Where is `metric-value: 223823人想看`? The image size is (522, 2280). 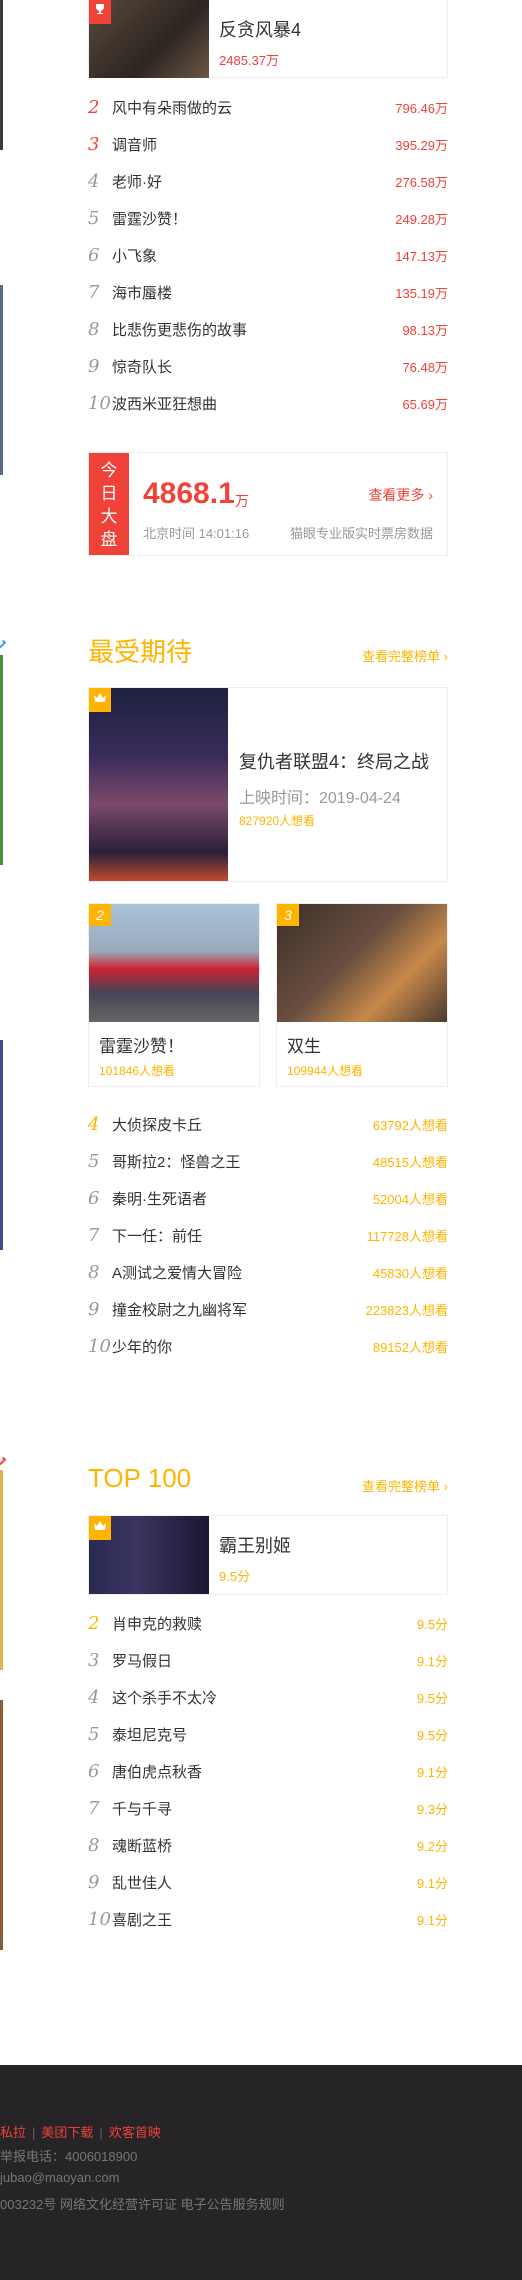
metric-value: 223823人想看 is located at coordinates (406, 1310).